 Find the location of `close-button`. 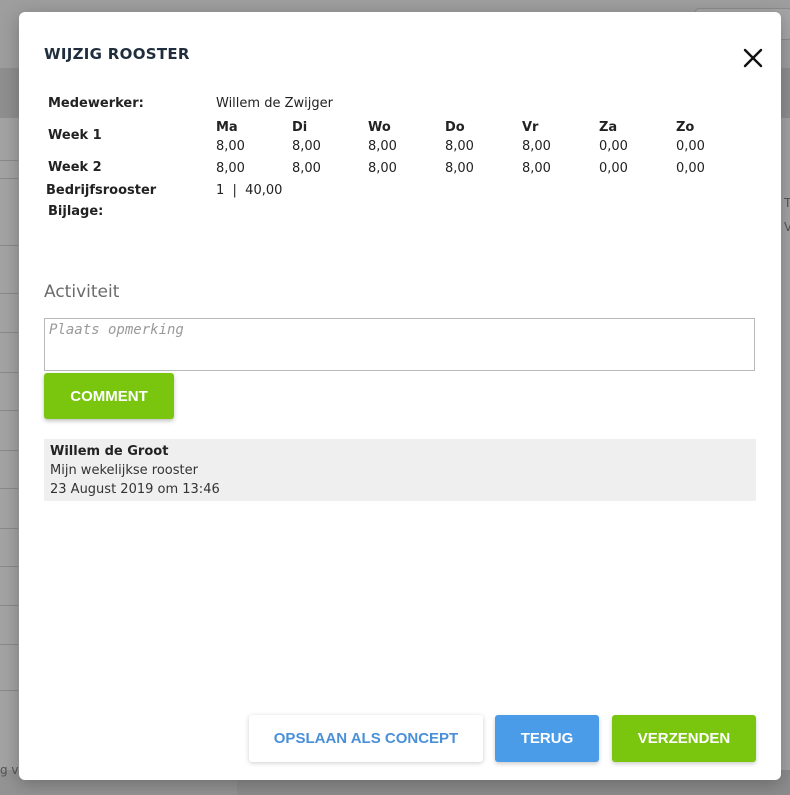

close-button is located at coordinates (753, 58).